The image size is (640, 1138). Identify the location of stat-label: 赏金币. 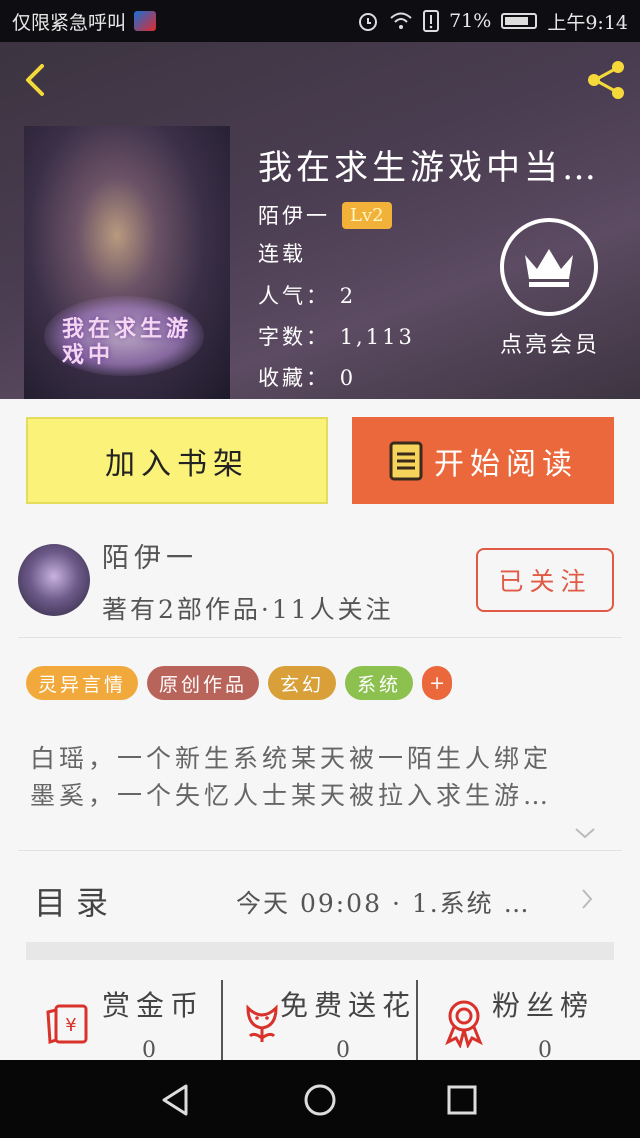
(153, 1005).